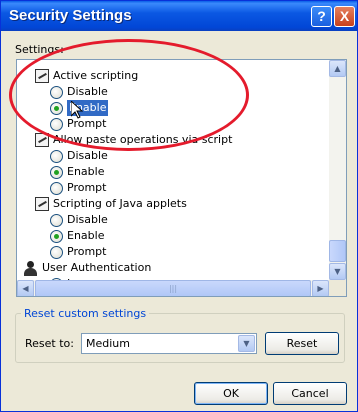  What do you see at coordinates (321, 16) in the screenshot?
I see `help-button: ?` at bounding box center [321, 16].